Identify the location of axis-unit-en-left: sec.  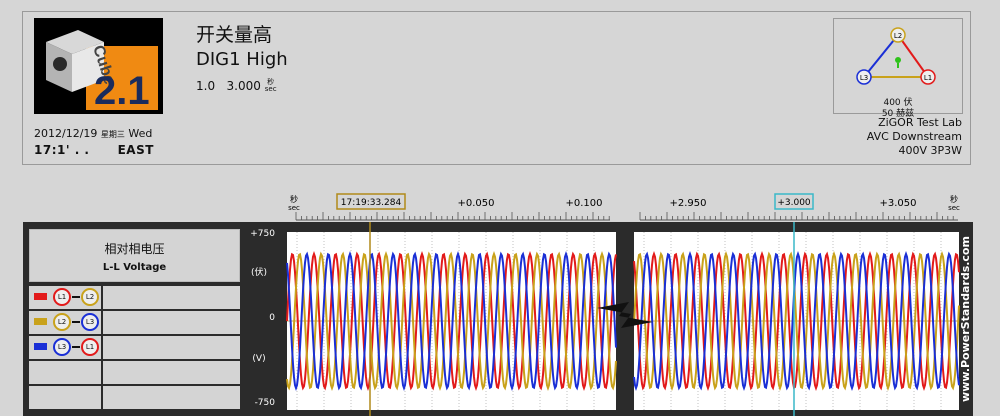
(294, 208).